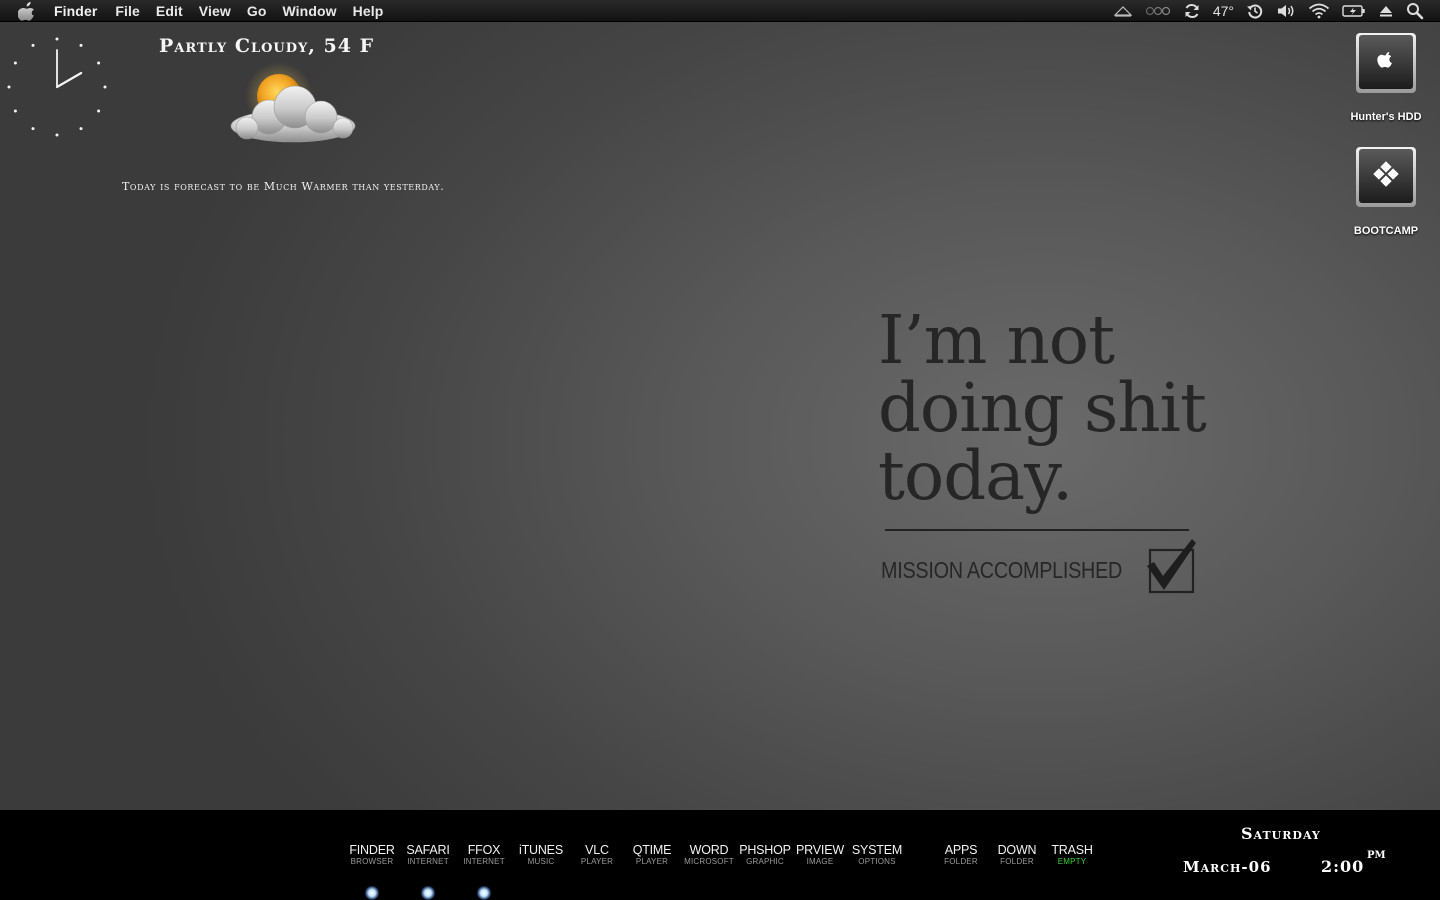 The height and width of the screenshot is (900, 1440). I want to click on desktop-icon-hunters-hdd: Hunter's HDD, so click(1386, 77).